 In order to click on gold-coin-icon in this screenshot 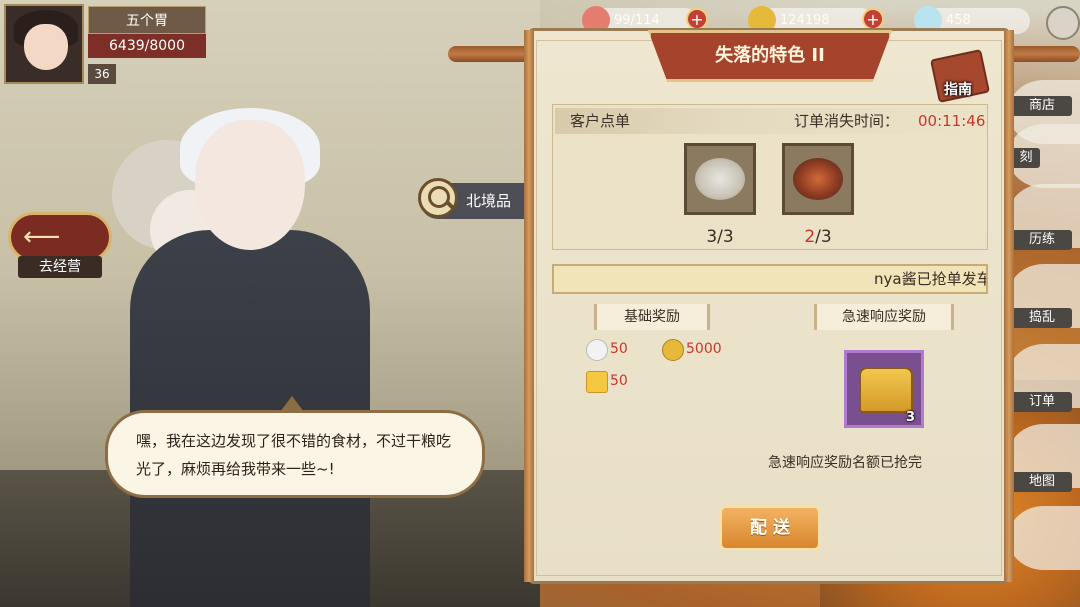, I will do `click(673, 350)`.